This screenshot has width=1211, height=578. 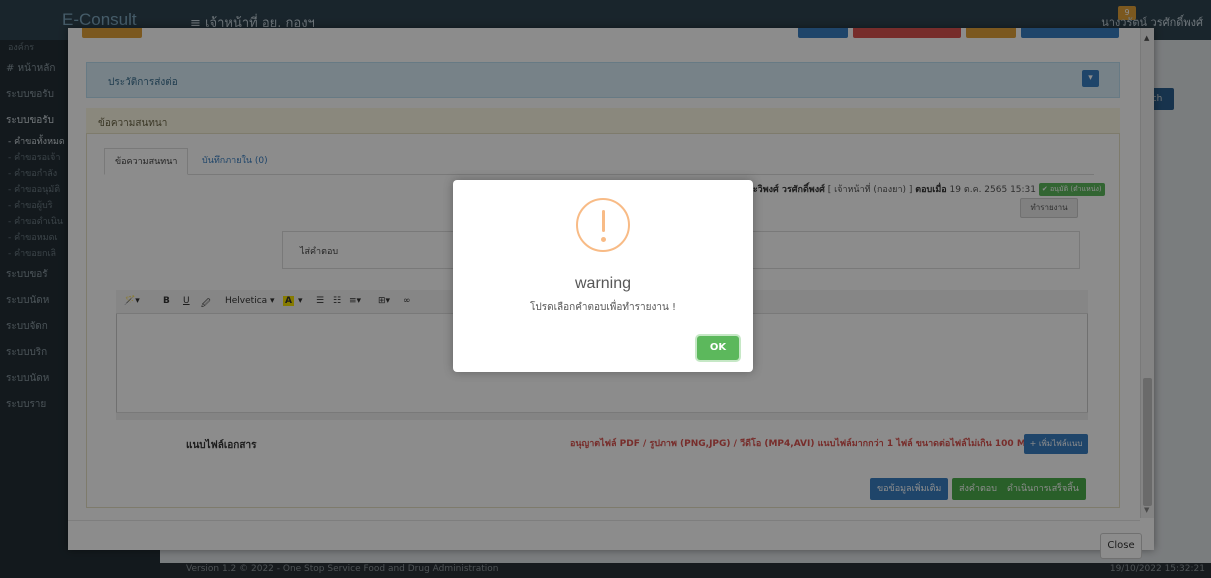 What do you see at coordinates (718, 348) in the screenshot?
I see `ok-button: OK` at bounding box center [718, 348].